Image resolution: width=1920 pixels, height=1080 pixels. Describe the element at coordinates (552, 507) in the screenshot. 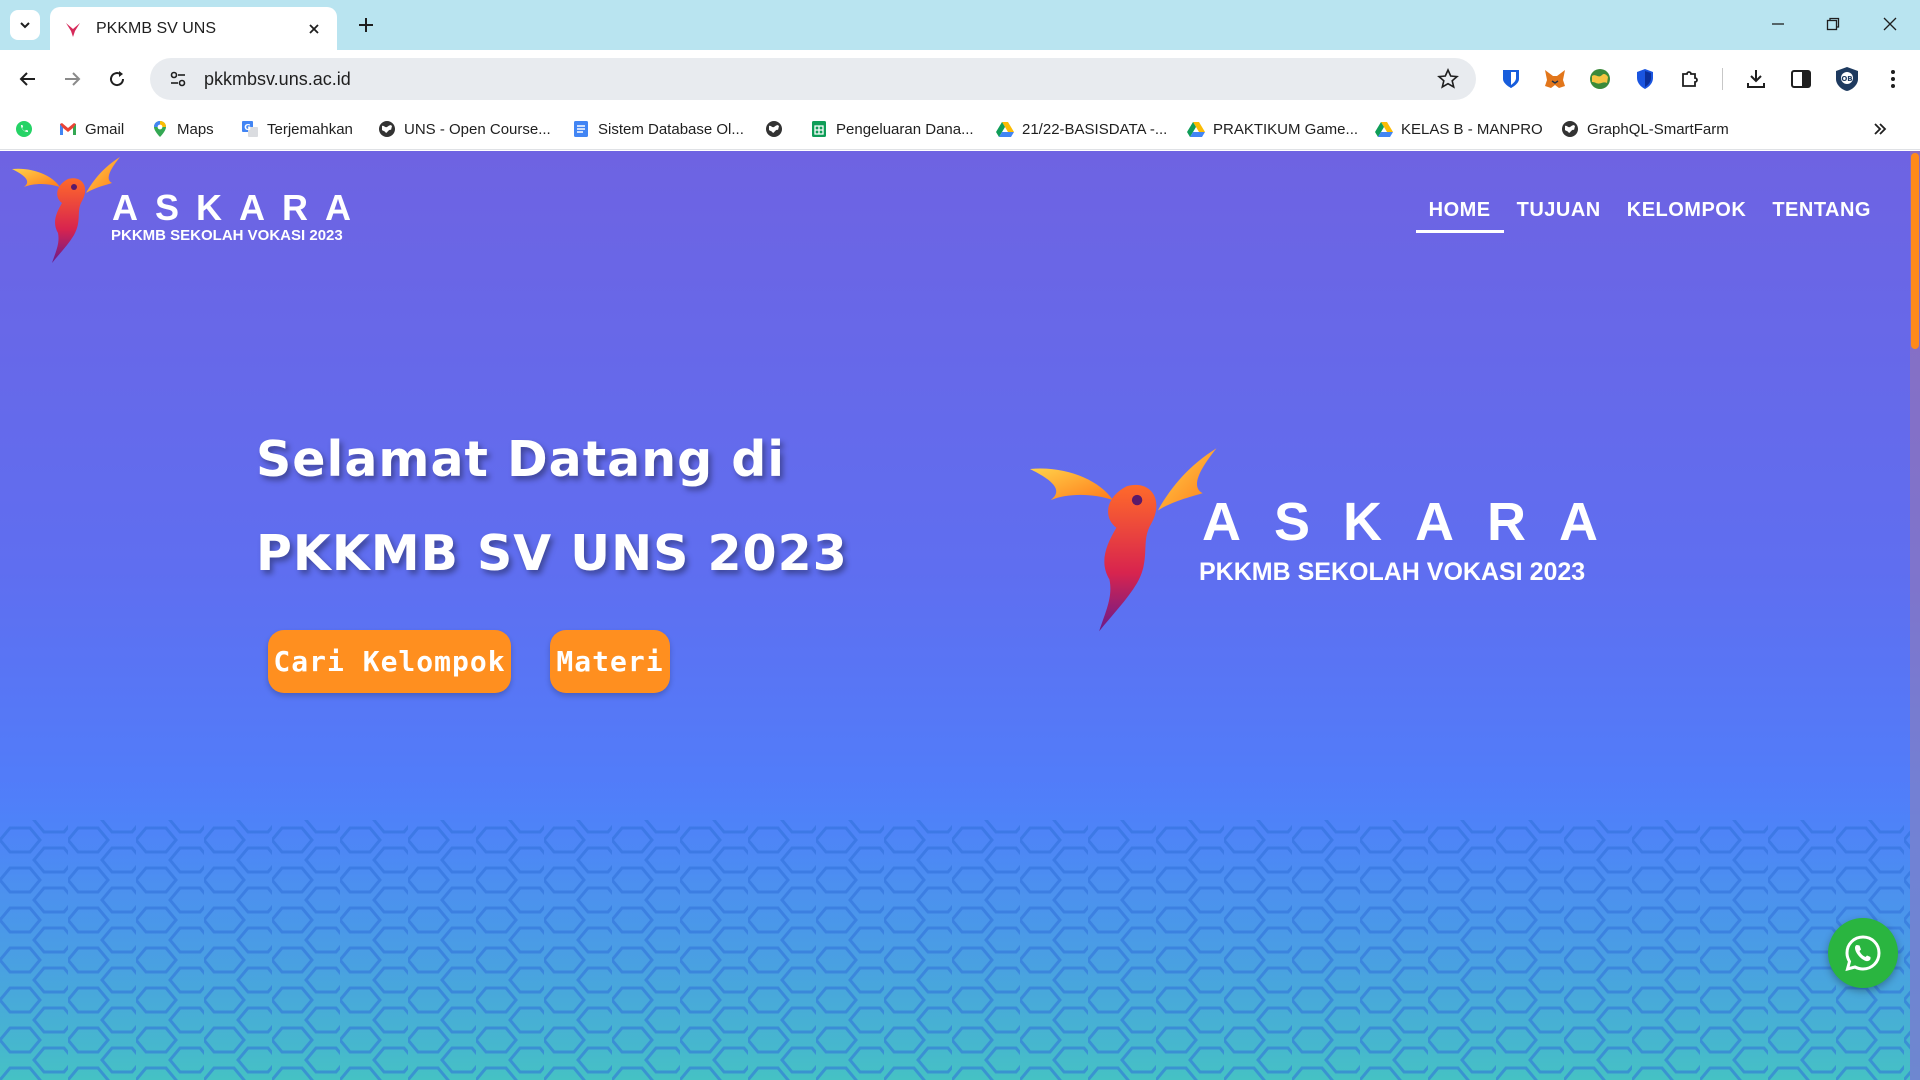

I see `hero-title: Selamat Datang di PKKMB SV UNS 2023` at that location.